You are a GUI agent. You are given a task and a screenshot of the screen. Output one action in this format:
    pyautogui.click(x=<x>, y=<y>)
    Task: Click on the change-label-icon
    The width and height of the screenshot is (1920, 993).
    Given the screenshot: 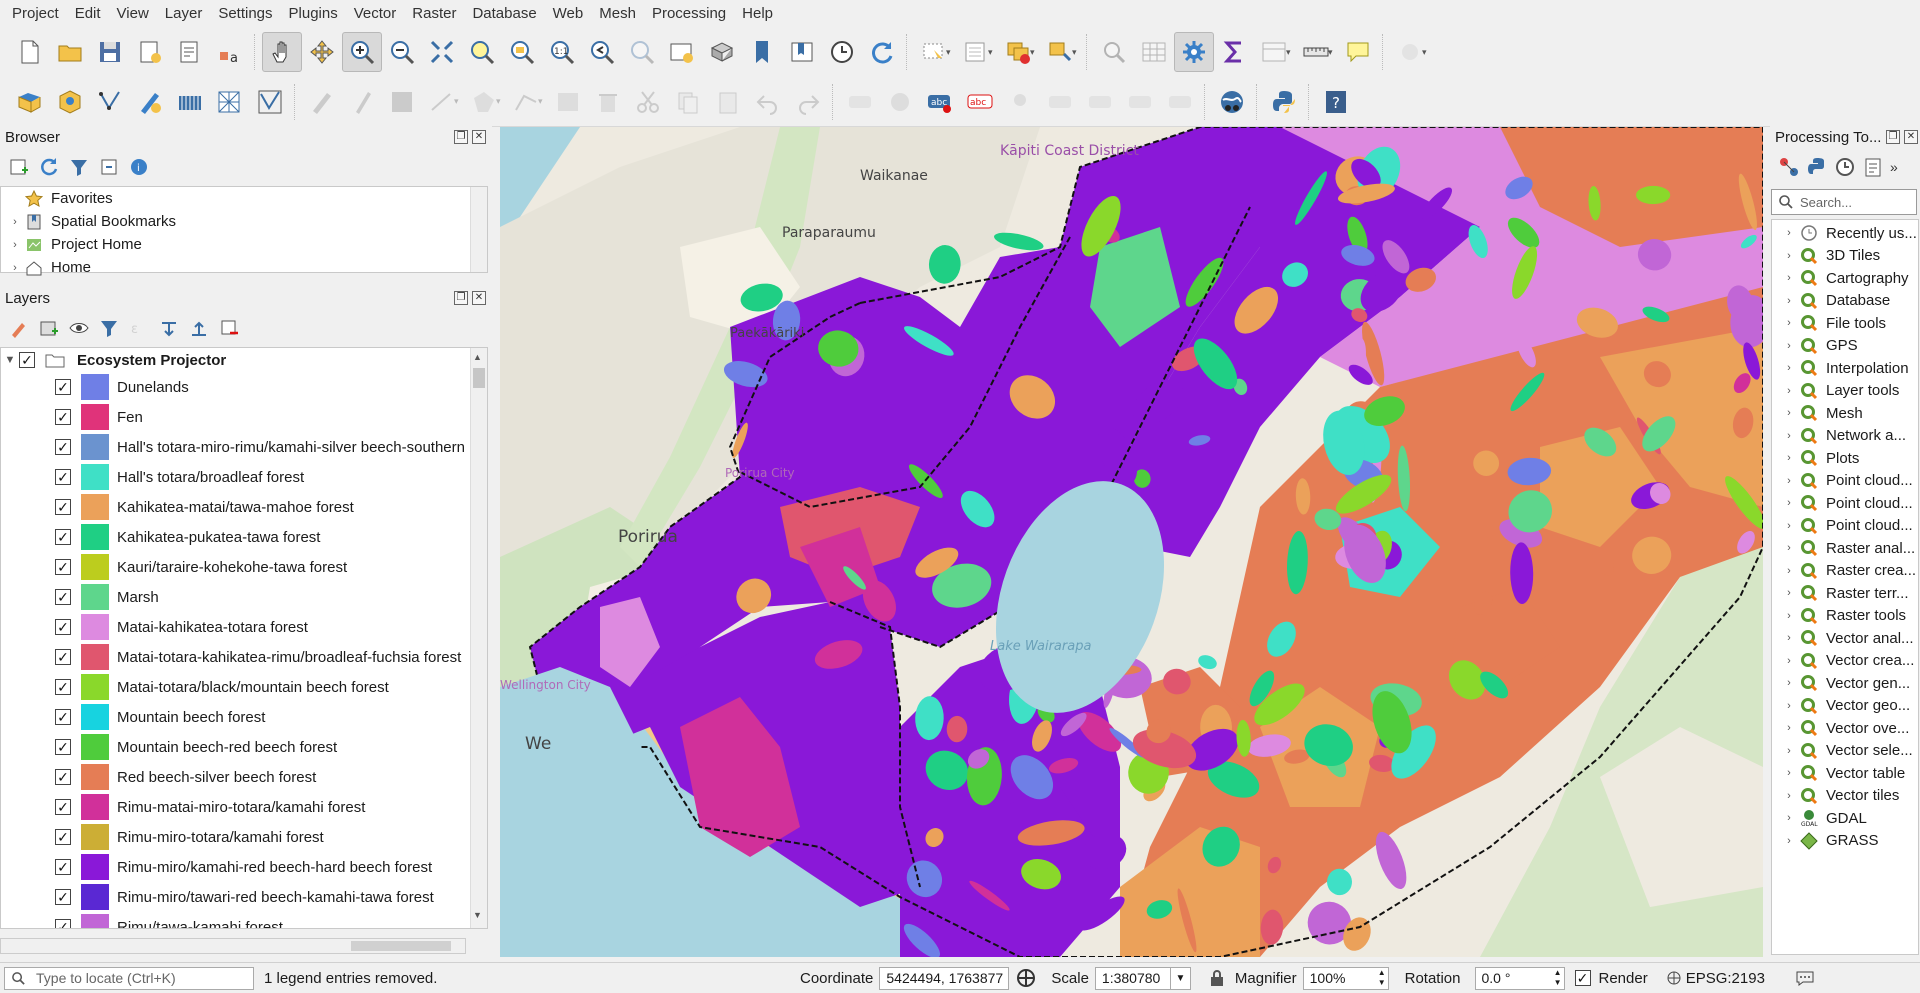 What is the action you would take?
    pyautogui.click(x=1180, y=102)
    